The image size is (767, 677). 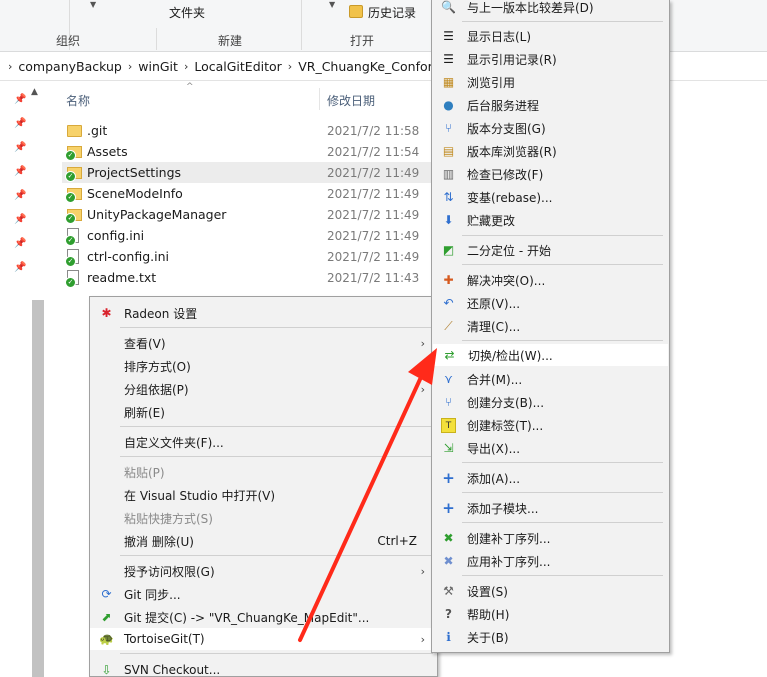 What do you see at coordinates (34, 92) in the screenshot?
I see `scroll-up-icon: ▲` at bounding box center [34, 92].